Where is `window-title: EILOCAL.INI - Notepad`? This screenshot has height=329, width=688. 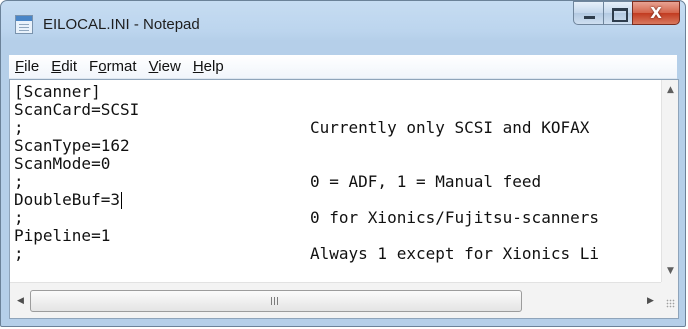 window-title: EILOCAL.INI - Notepad is located at coordinates (121, 24).